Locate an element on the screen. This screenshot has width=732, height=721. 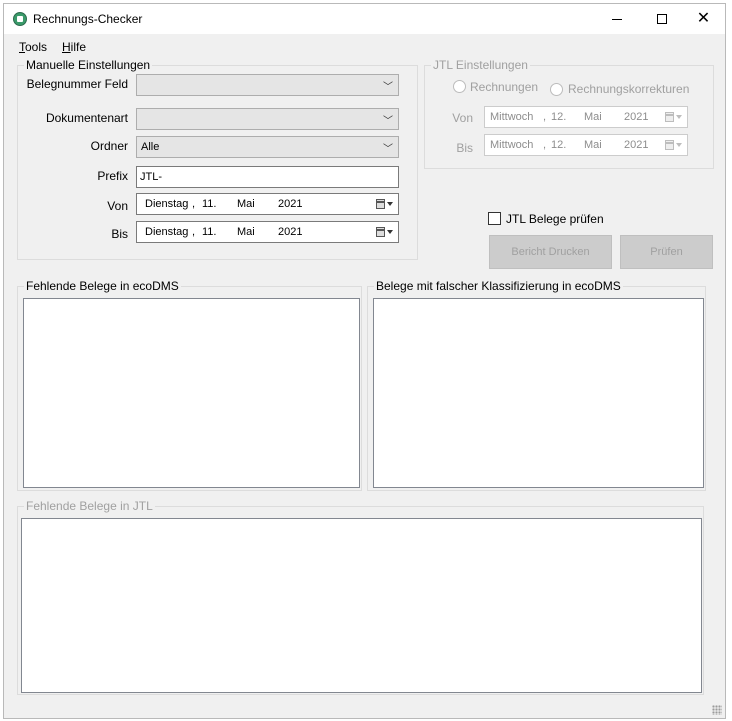
maximize-icon is located at coordinates (661, 19).